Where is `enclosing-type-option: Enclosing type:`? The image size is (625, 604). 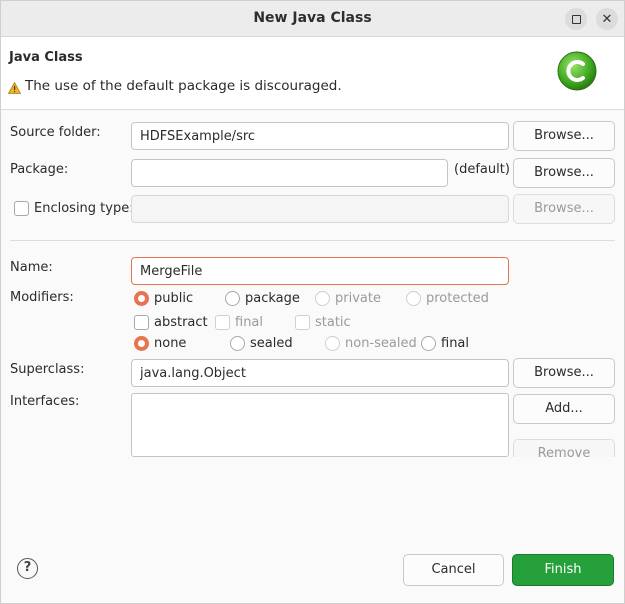 enclosing-type-option: Enclosing type: is located at coordinates (74, 208).